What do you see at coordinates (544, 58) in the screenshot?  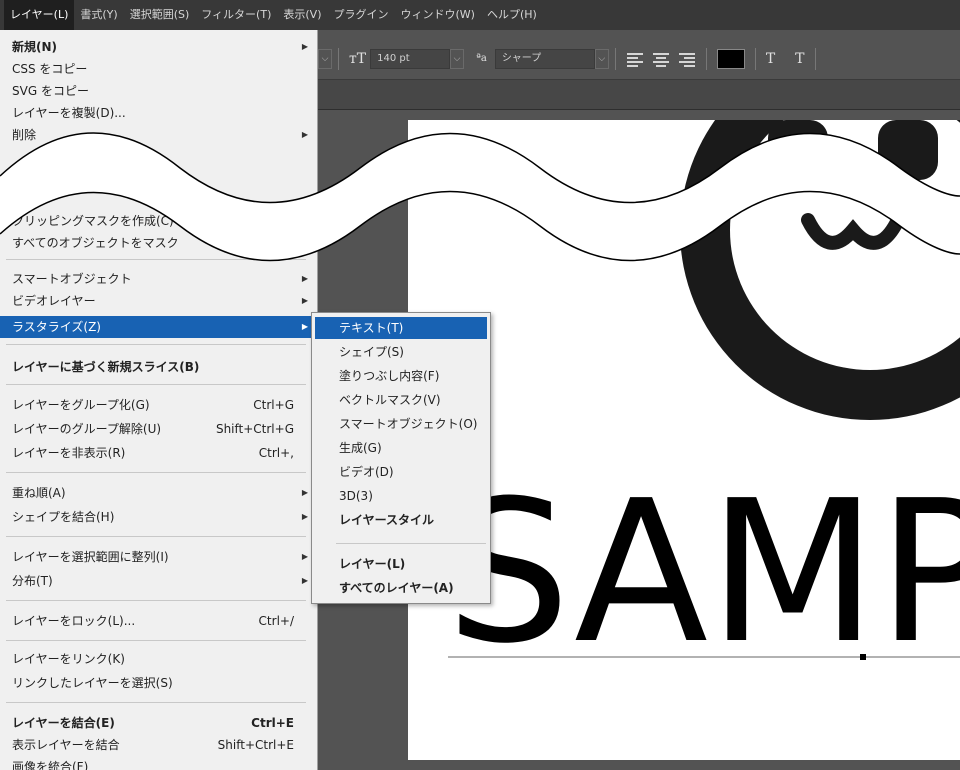 I see `antialias-field: シャープ` at bounding box center [544, 58].